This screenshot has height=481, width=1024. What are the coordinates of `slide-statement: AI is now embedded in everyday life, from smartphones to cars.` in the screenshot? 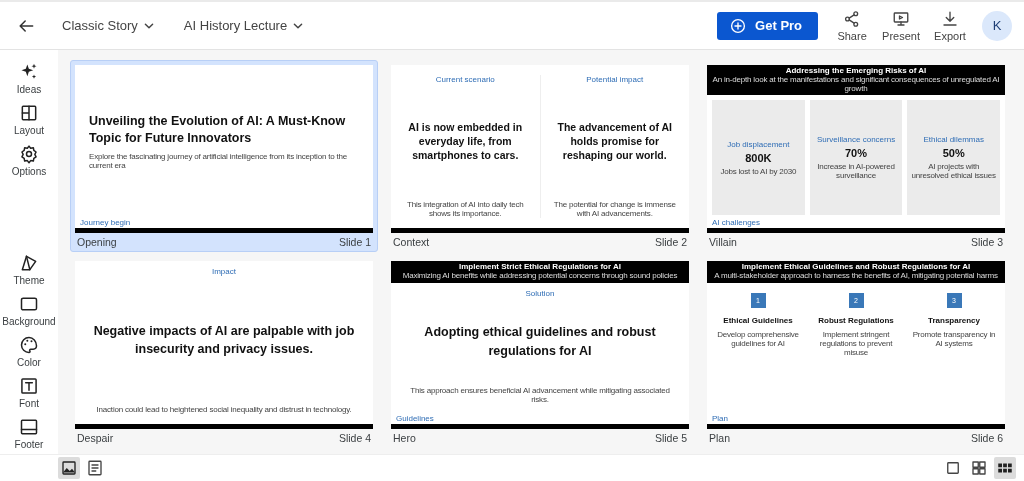 It's located at (465, 142).